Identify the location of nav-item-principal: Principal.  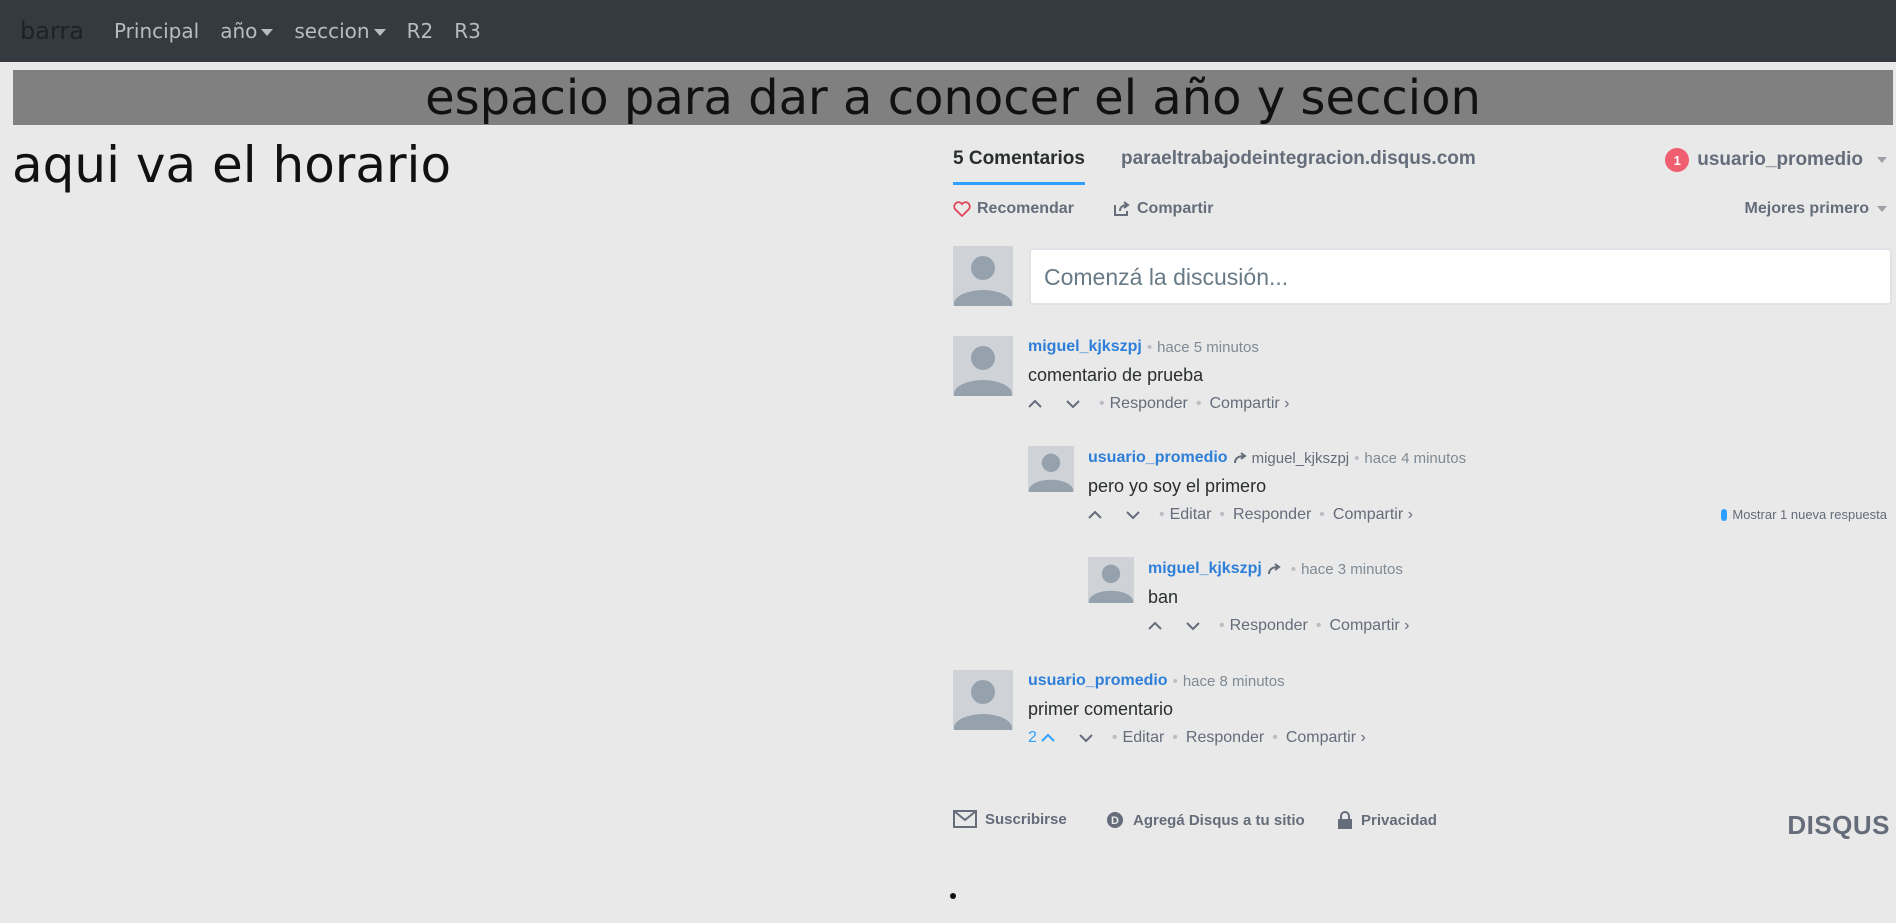
(156, 31).